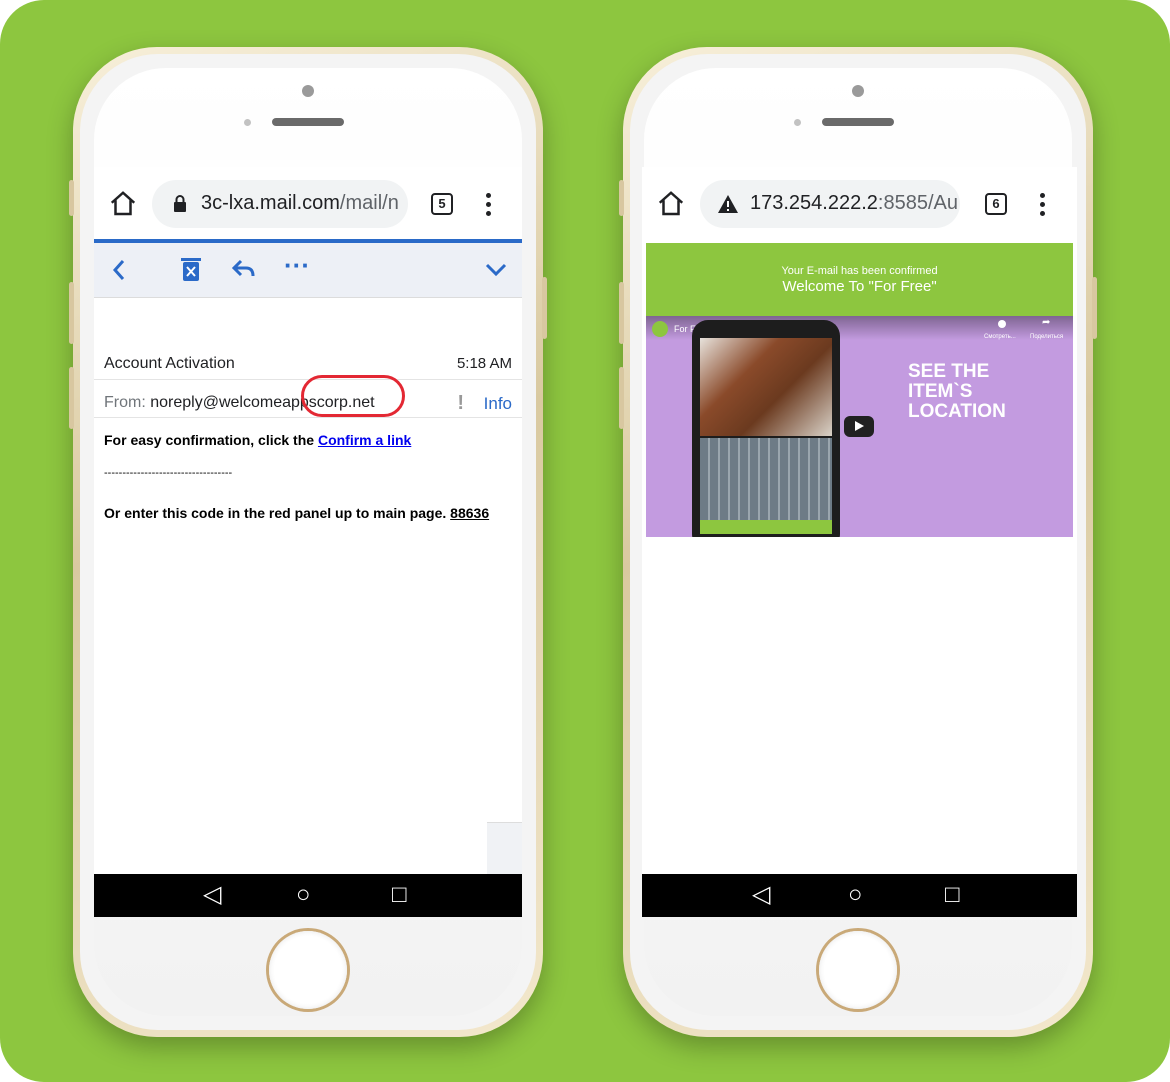  What do you see at coordinates (297, 265) in the screenshot?
I see `more-horizontal-icon: ···` at bounding box center [297, 265].